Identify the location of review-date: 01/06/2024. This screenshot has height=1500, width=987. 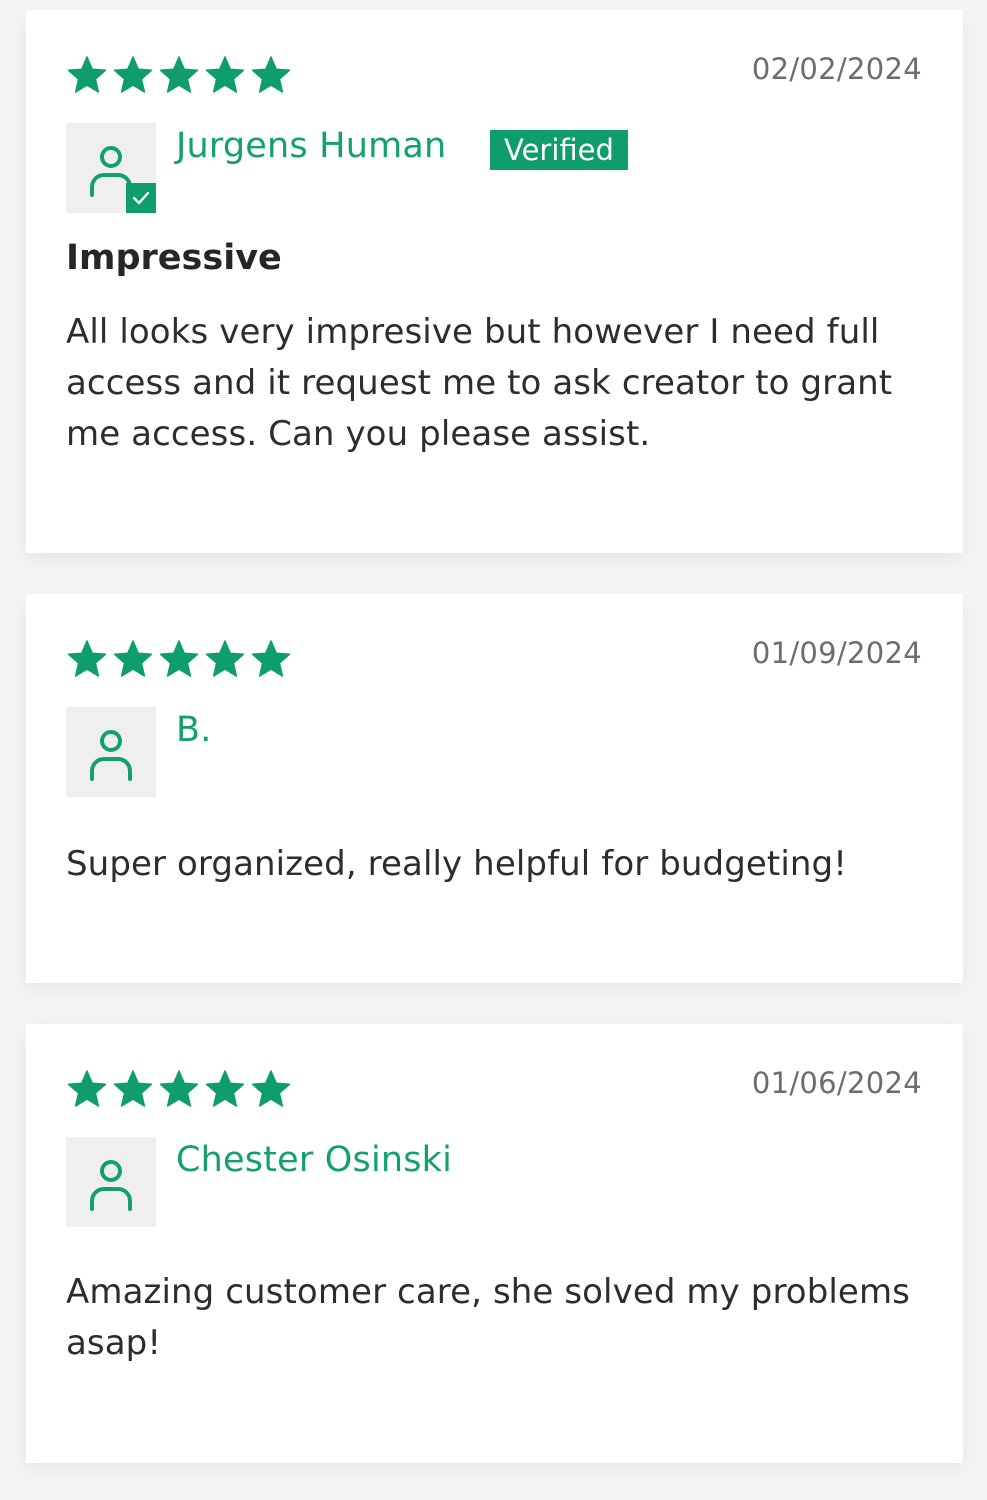
(836, 1083).